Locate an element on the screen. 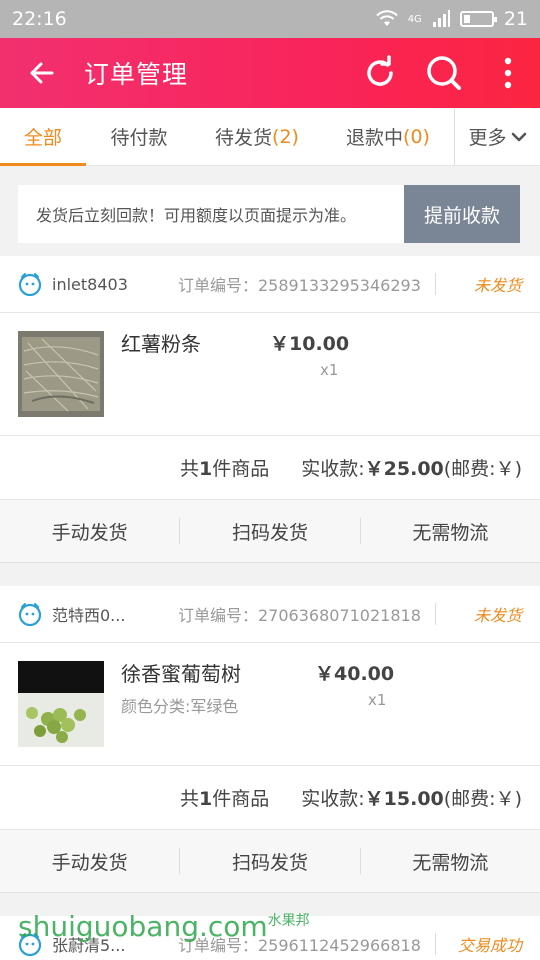  tab-label: 退款中 is located at coordinates (375, 138).